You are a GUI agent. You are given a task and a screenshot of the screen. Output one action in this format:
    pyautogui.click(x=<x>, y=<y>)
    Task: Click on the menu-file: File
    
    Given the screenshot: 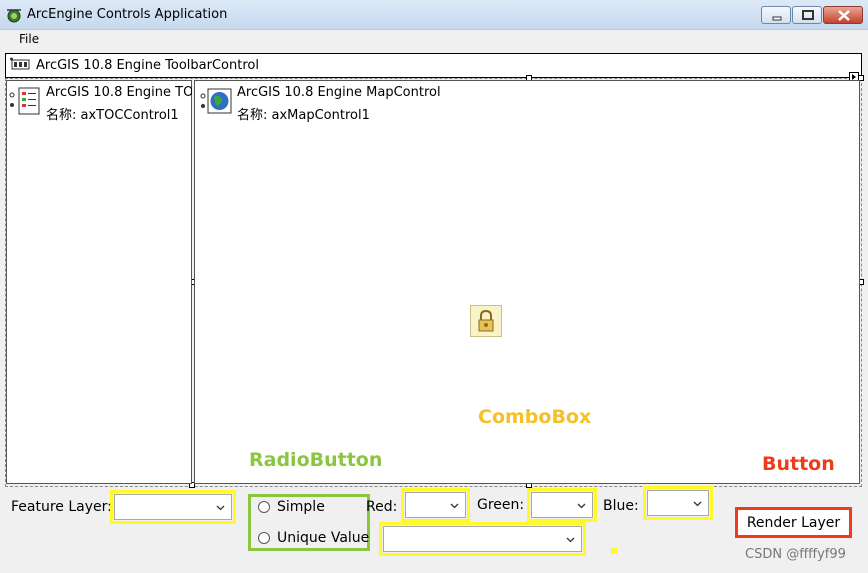 What is the action you would take?
    pyautogui.click(x=29, y=39)
    